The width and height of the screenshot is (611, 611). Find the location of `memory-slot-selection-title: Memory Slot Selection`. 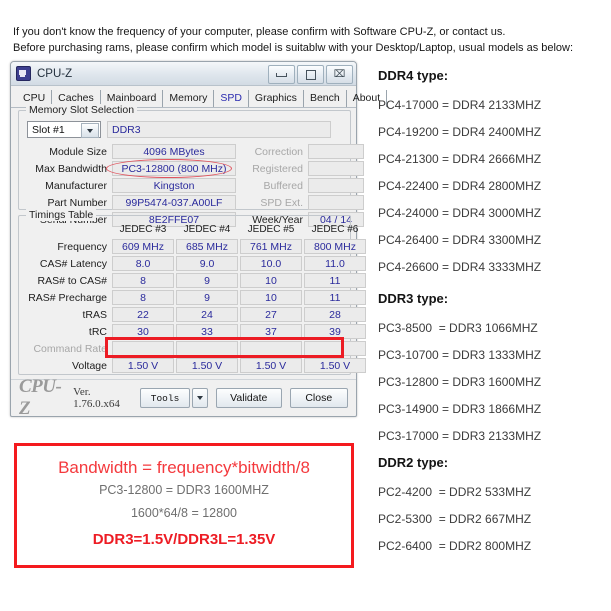

memory-slot-selection-title: Memory Slot Selection is located at coordinates (82, 110).